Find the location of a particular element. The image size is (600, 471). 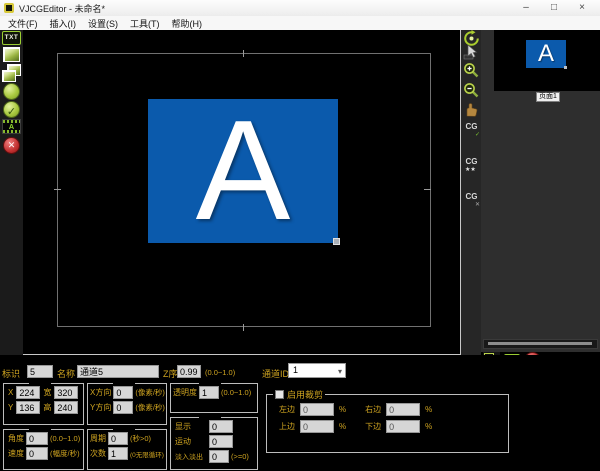

opacity-input is located at coordinates (209, 392).